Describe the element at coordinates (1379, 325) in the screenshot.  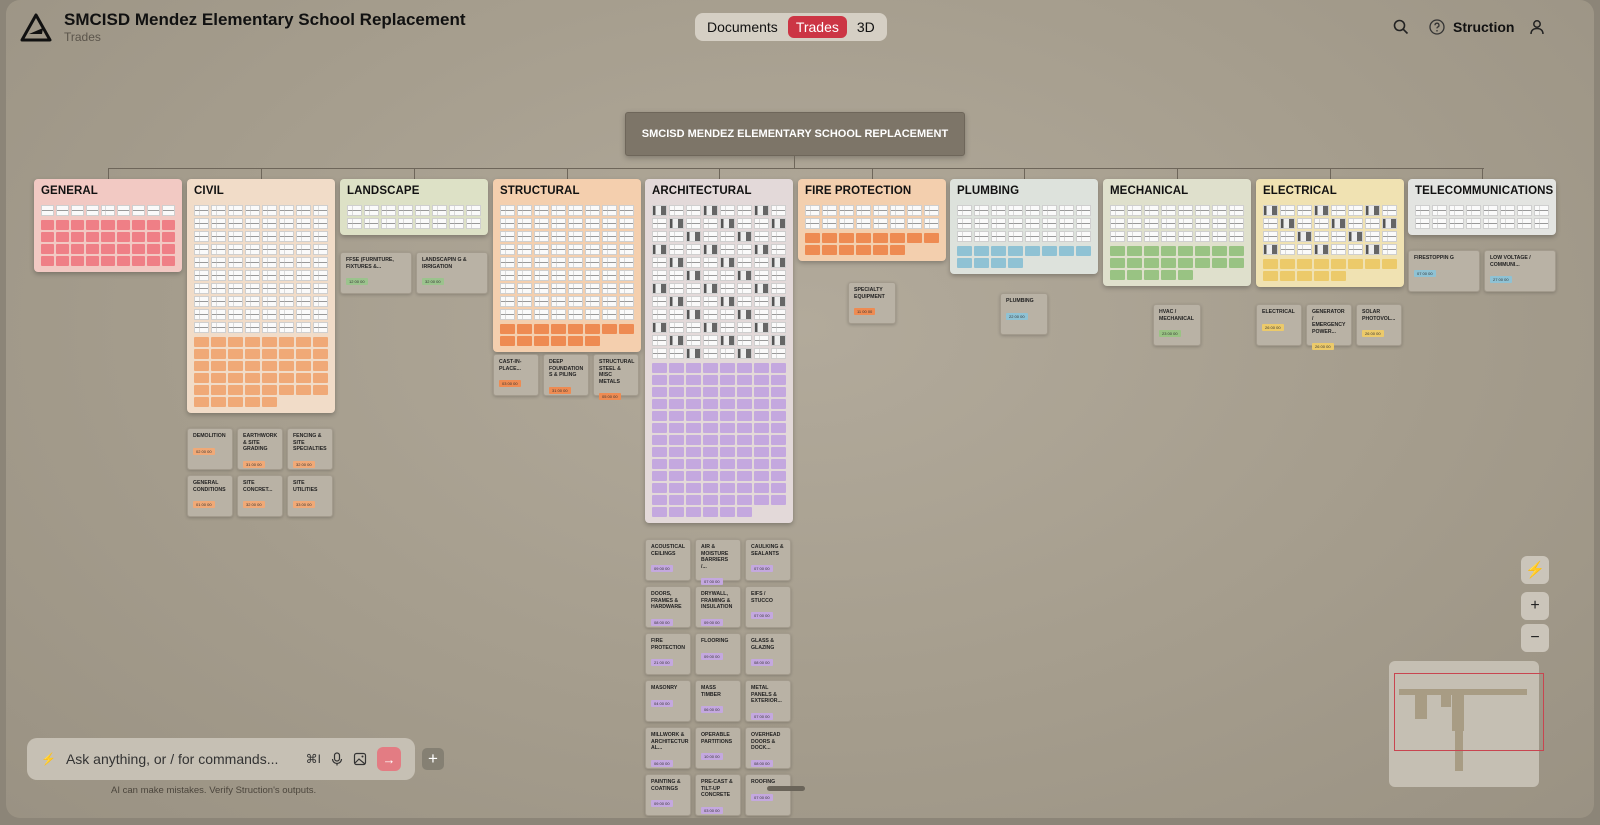
I see `sub-trade-node: SOLAR PHOTOVOL... 26 00 00` at that location.